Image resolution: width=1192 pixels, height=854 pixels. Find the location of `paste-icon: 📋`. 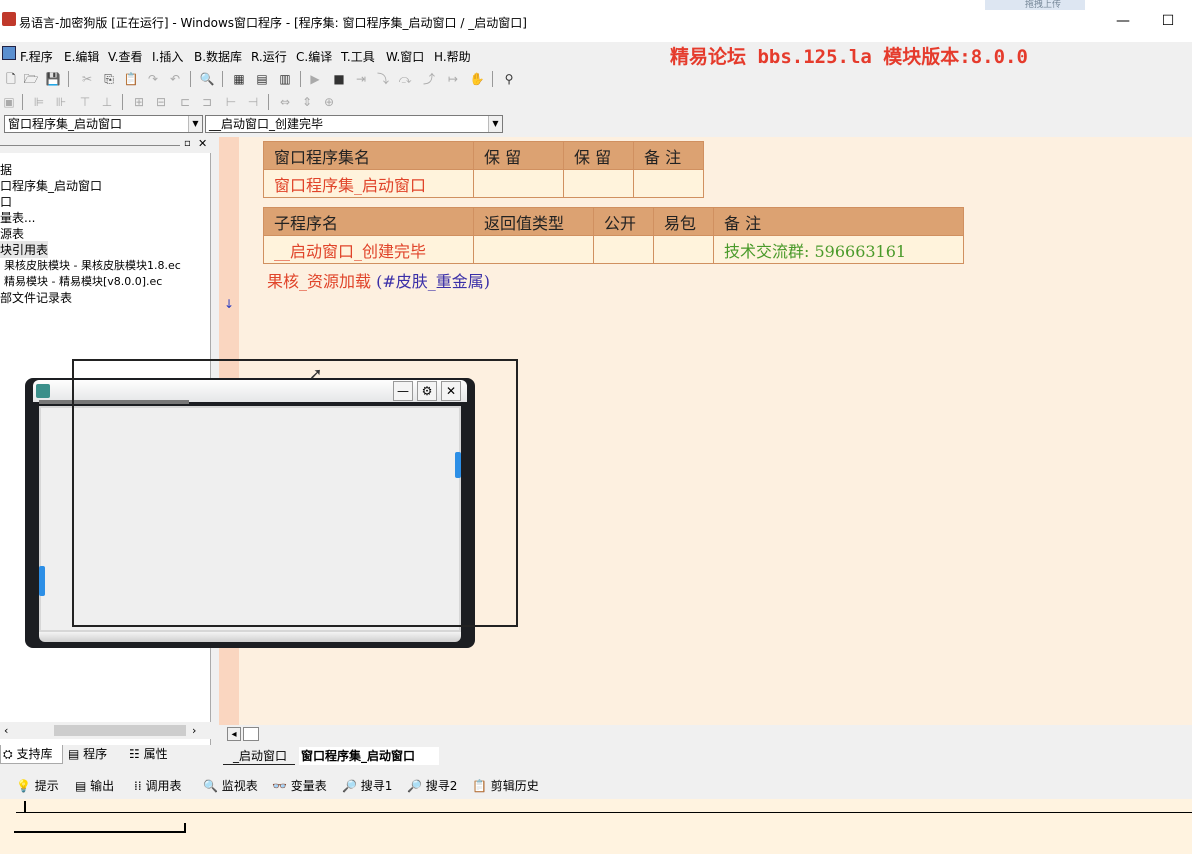

paste-icon: 📋 is located at coordinates (131, 79).